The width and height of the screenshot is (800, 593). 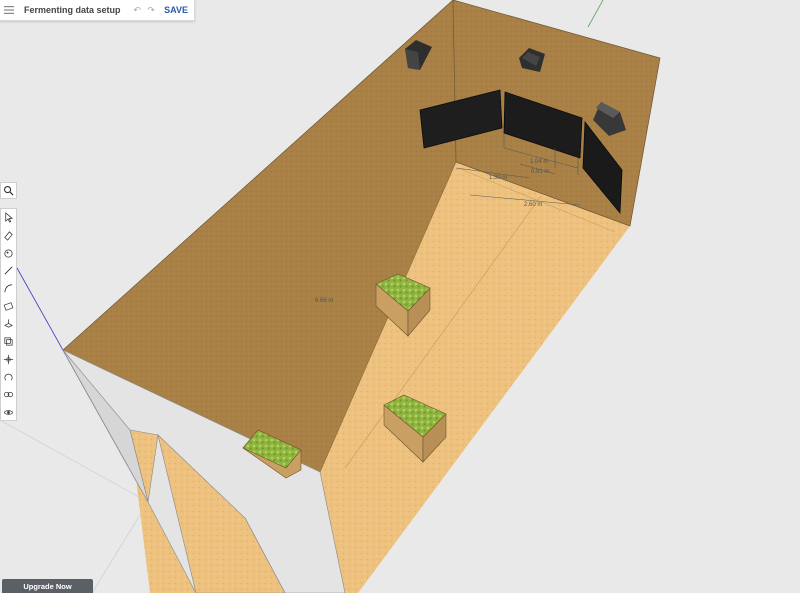 I want to click on search-icon, so click(x=9, y=191).